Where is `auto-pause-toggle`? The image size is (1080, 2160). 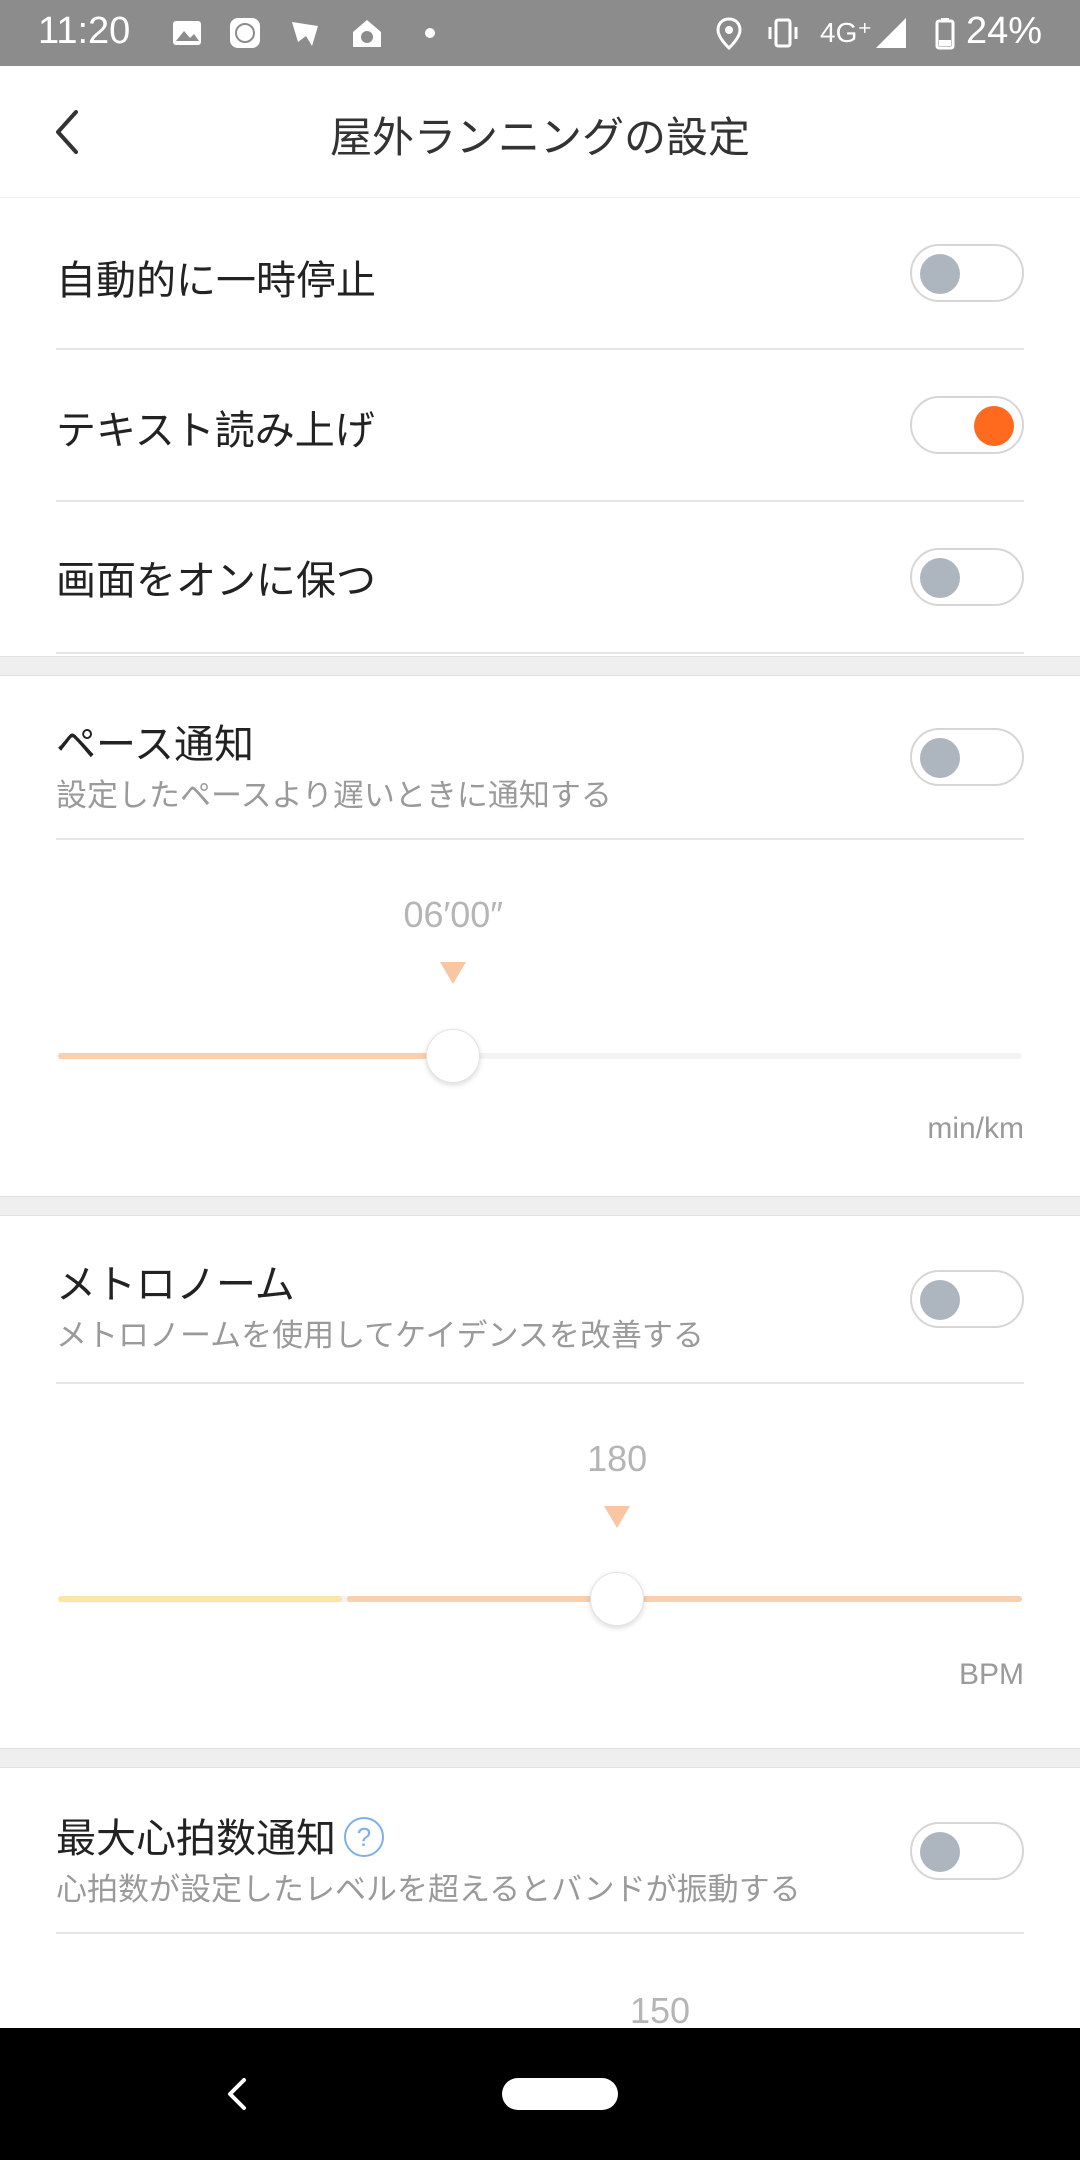 auto-pause-toggle is located at coordinates (967, 273).